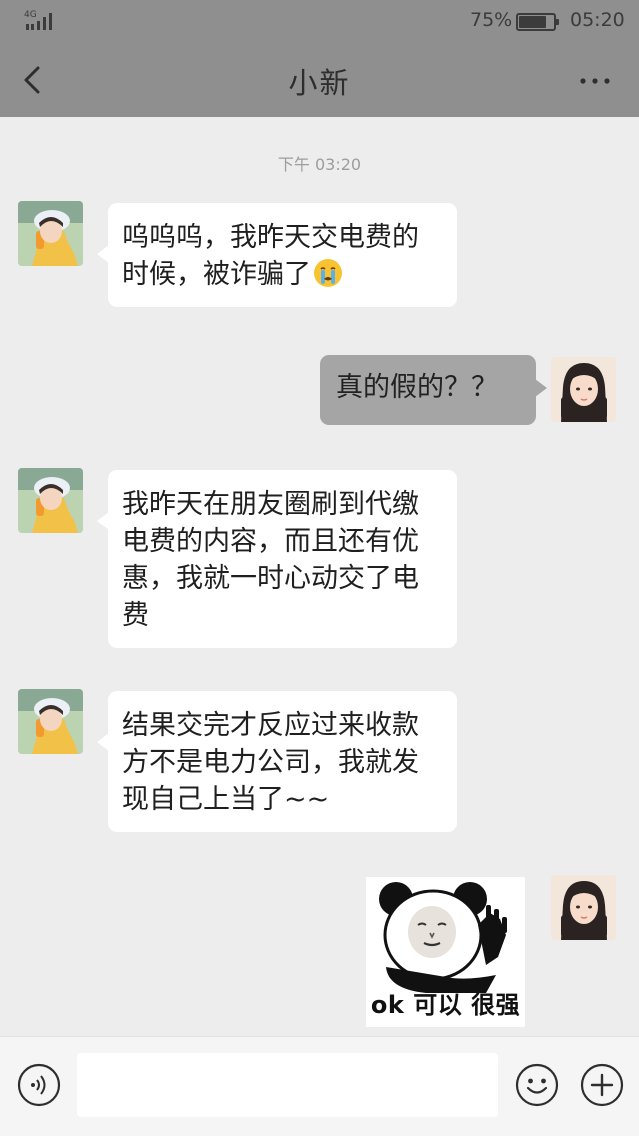  Describe the element at coordinates (602, 1085) in the screenshot. I see `plus-icon` at that location.